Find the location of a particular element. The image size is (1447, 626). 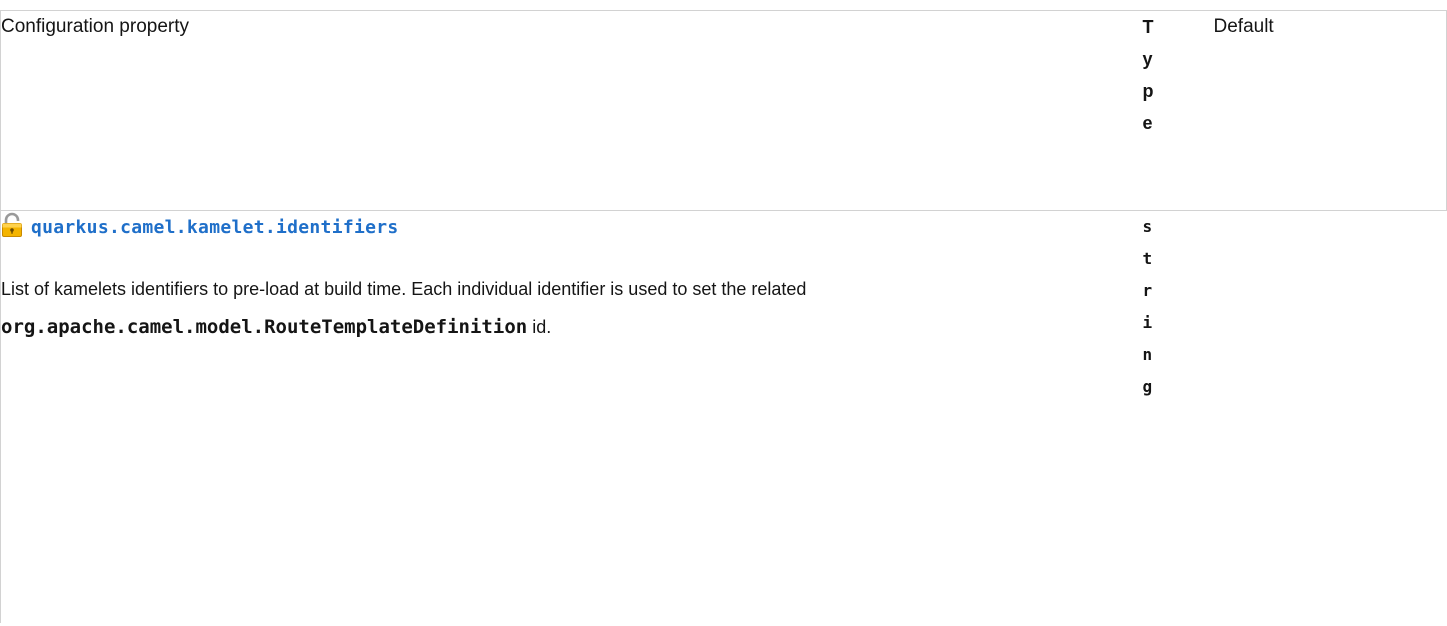

header-type: Type is located at coordinates (1178, 110).